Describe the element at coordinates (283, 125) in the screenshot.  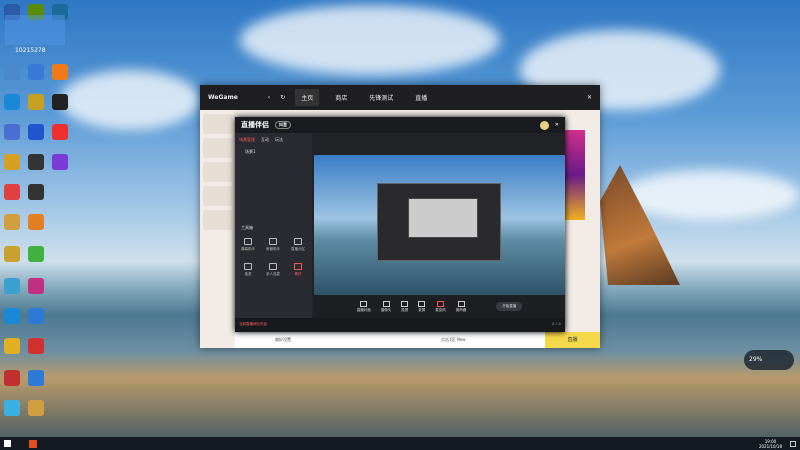
I see `platform-badge: 抖音` at that location.